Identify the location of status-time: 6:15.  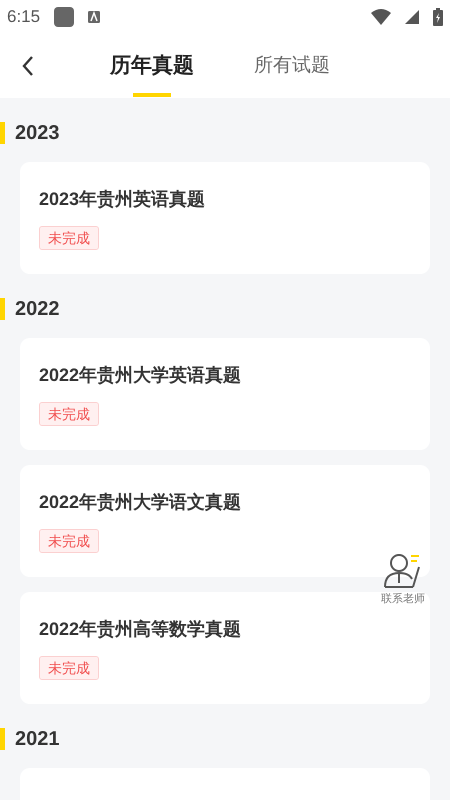
(23, 17).